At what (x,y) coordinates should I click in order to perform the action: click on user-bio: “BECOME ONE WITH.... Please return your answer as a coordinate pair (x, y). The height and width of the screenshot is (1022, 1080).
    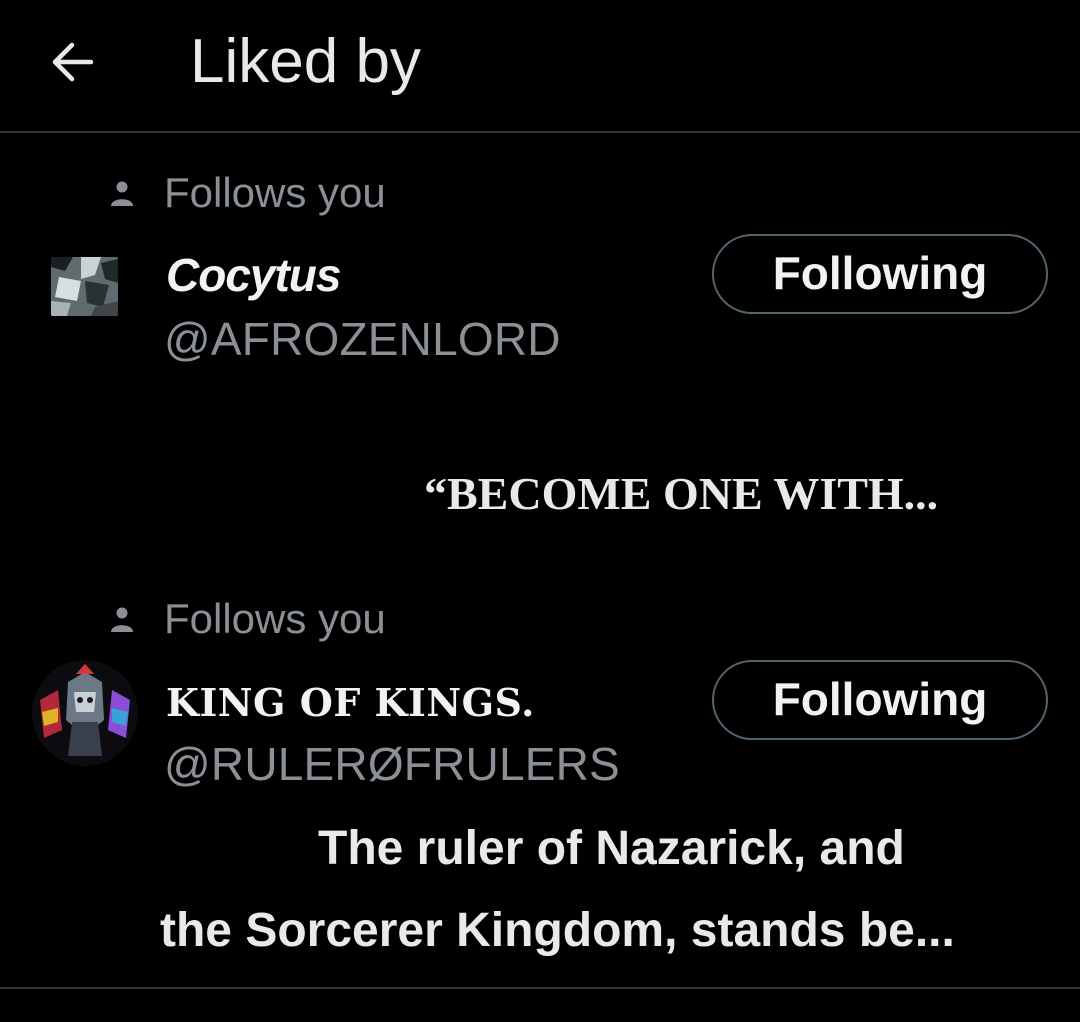
    Looking at the image, I should click on (681, 493).